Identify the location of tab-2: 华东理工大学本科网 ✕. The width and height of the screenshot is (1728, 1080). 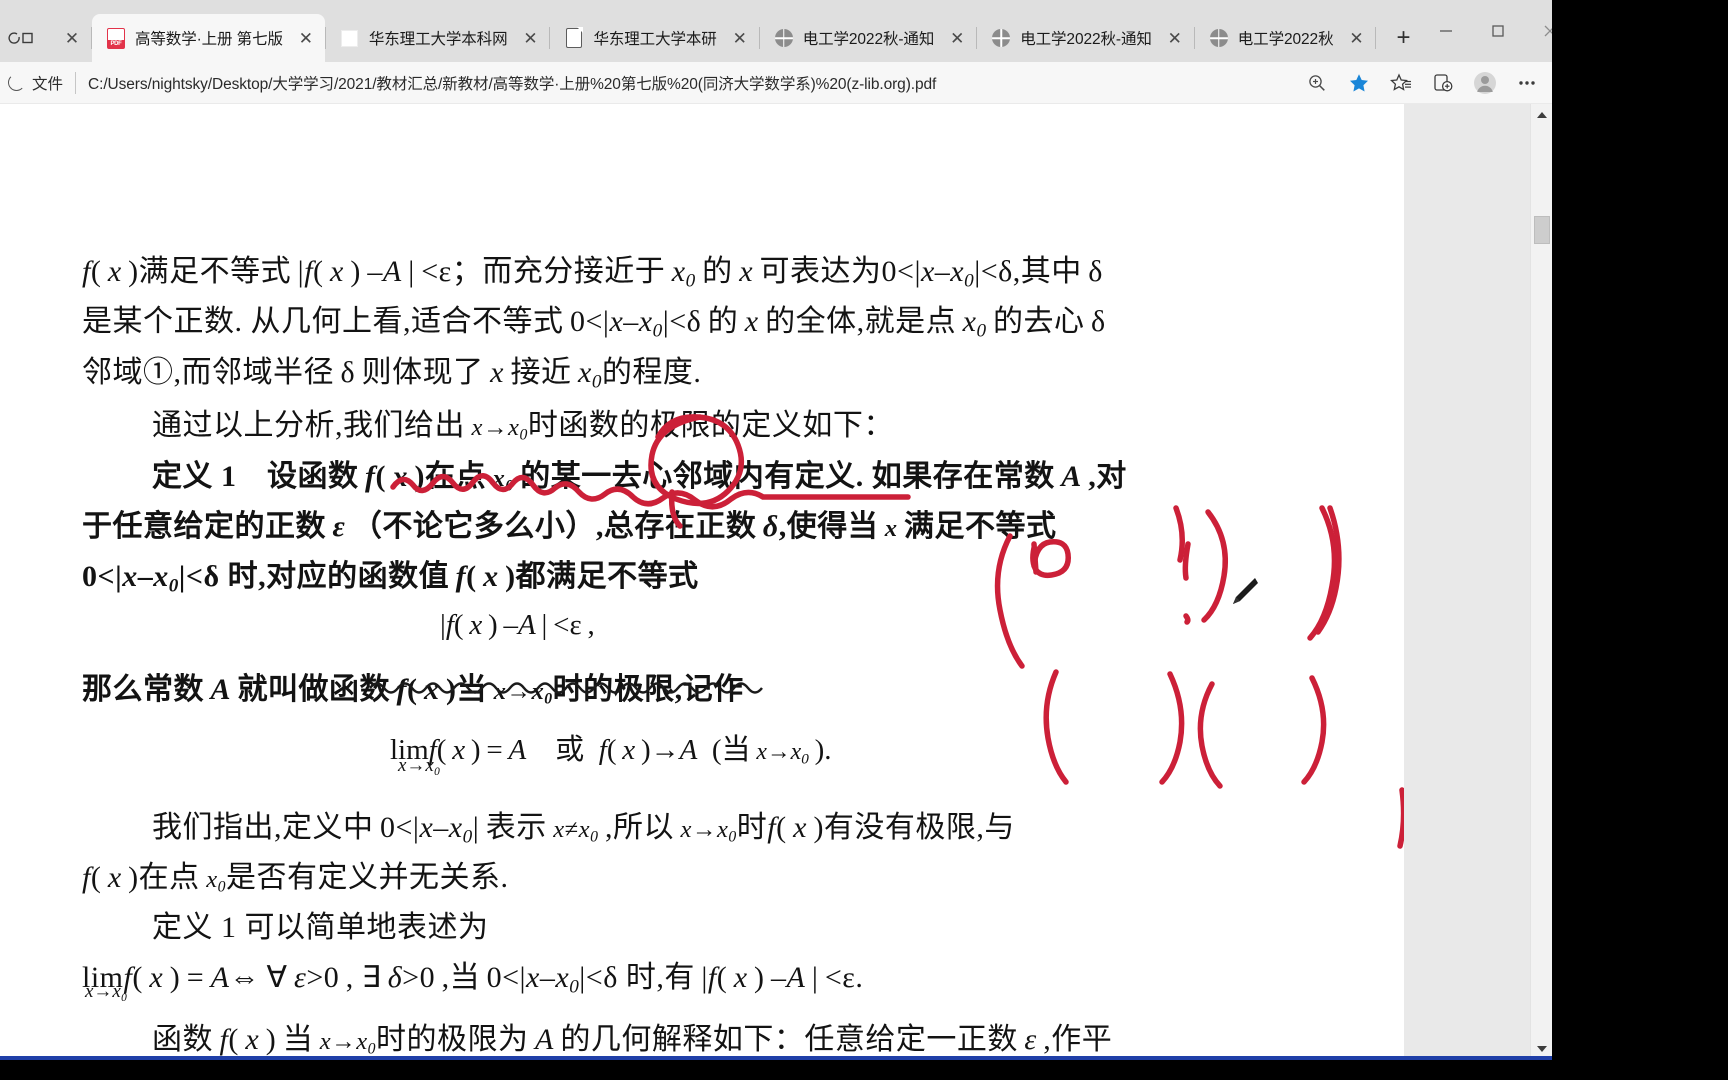
(438, 38).